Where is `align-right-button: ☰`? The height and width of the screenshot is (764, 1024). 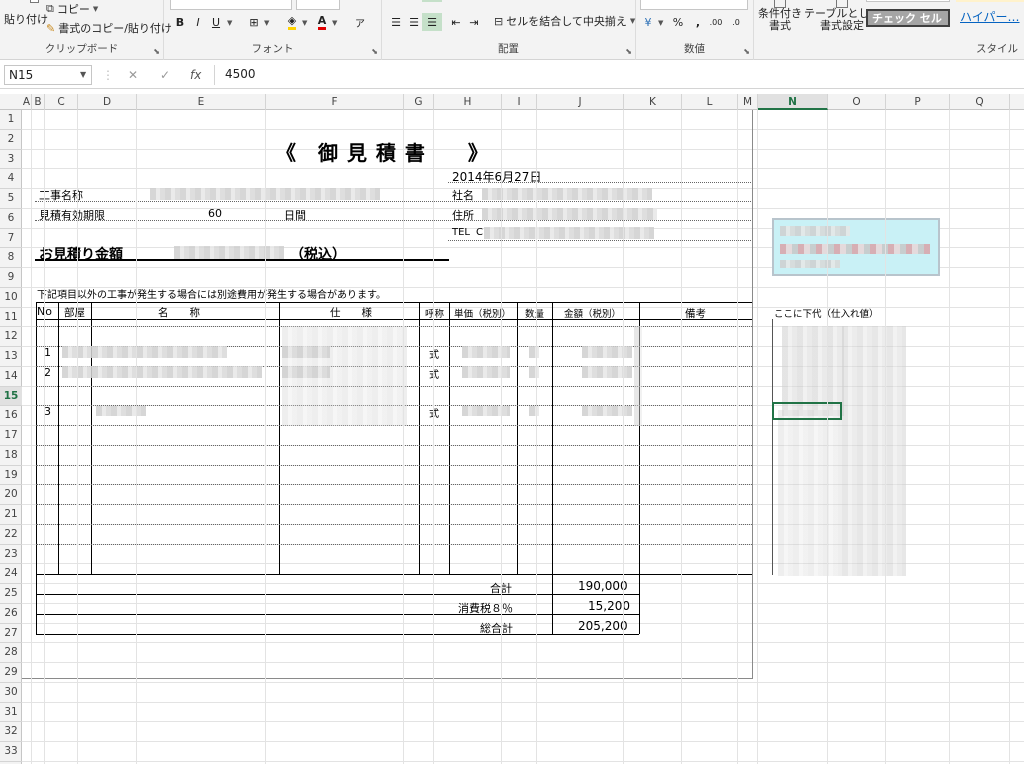 align-right-button: ☰ is located at coordinates (432, 22).